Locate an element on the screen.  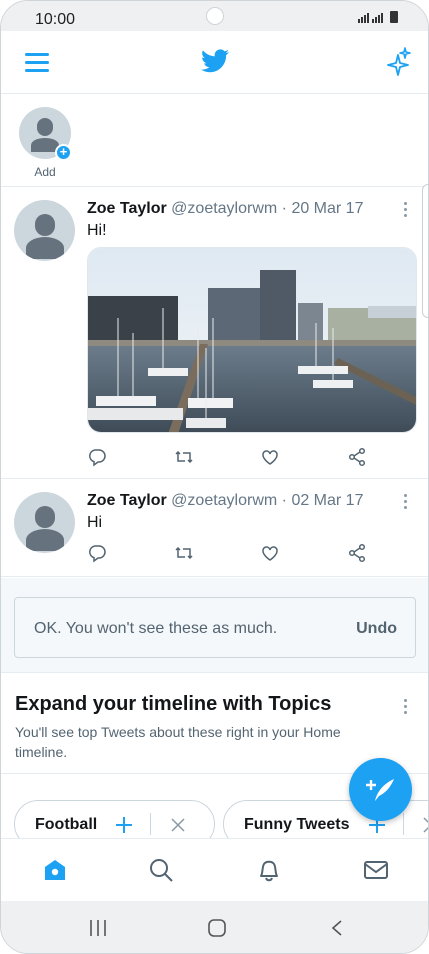
sparkle-icon is located at coordinates (398, 62).